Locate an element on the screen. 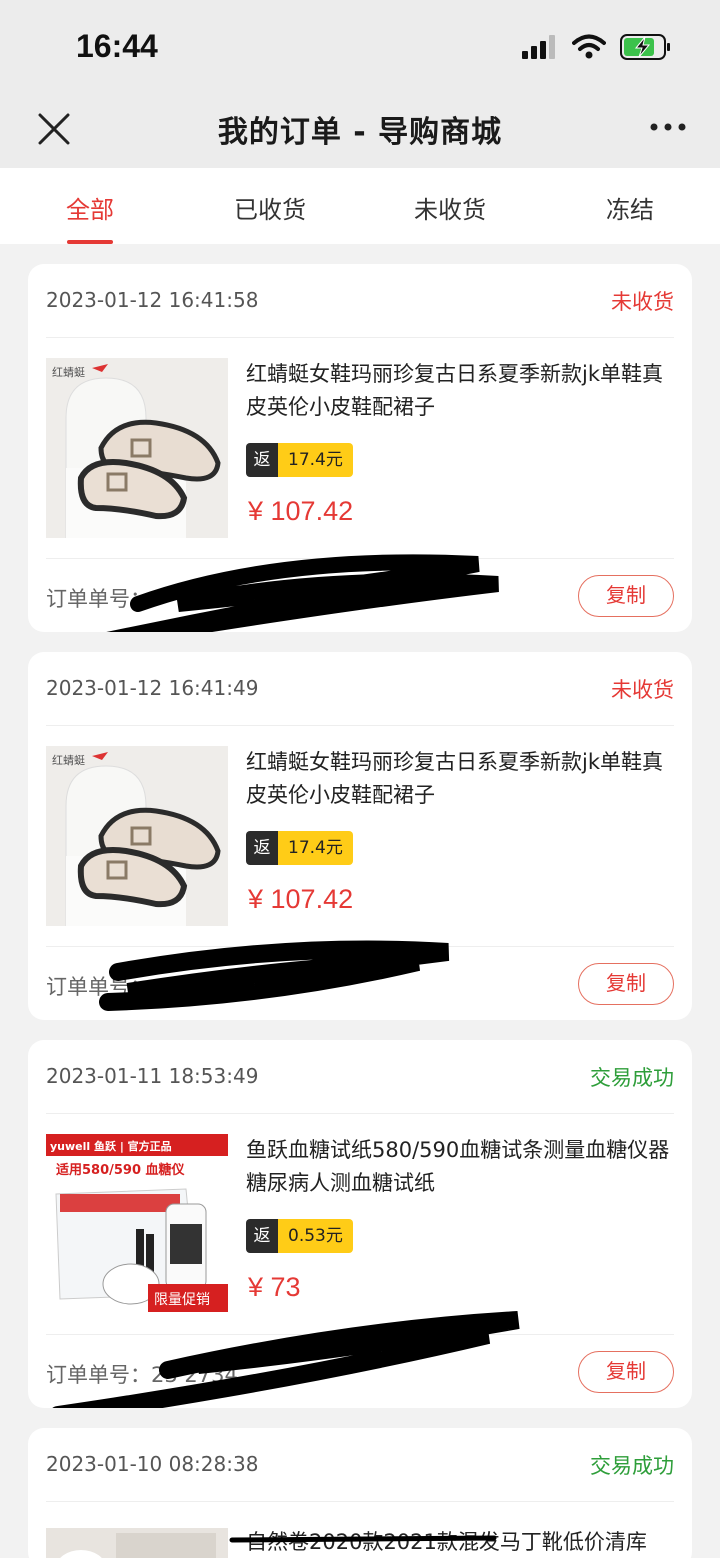  status-icons is located at coordinates (597, 47).